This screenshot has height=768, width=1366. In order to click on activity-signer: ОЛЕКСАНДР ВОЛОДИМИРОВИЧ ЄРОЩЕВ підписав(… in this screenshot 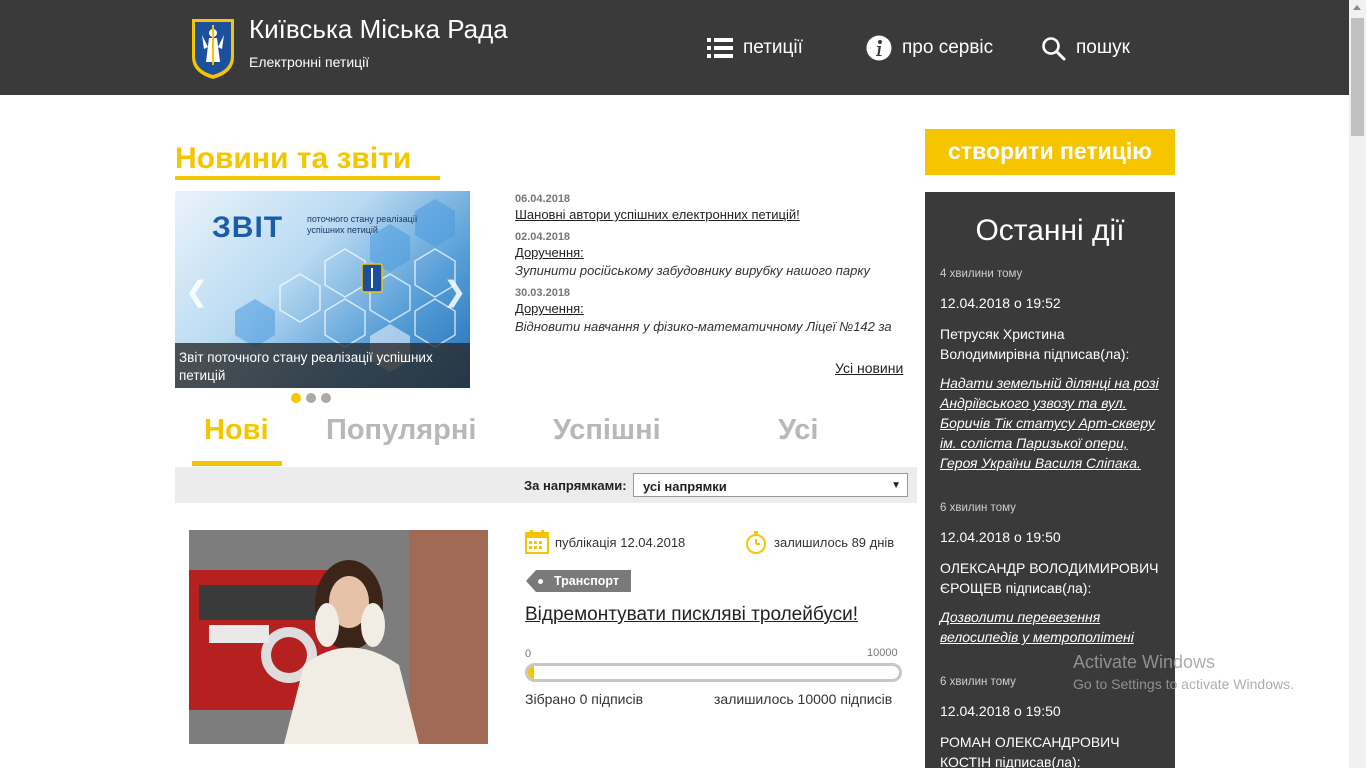, I will do `click(1049, 578)`.